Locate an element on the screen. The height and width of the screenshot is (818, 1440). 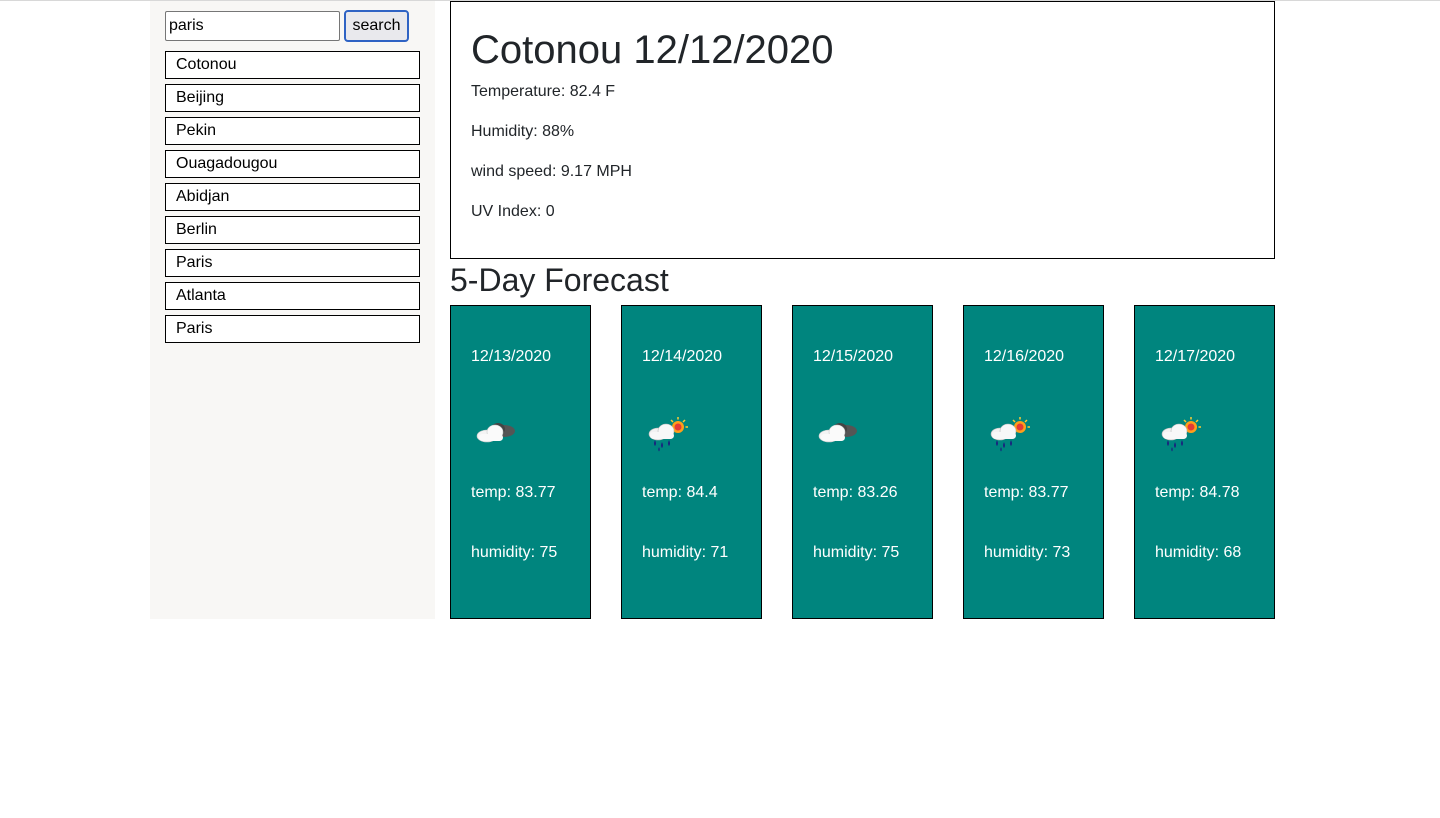
current-temperature: Temperature: 82.4 F is located at coordinates (543, 91).